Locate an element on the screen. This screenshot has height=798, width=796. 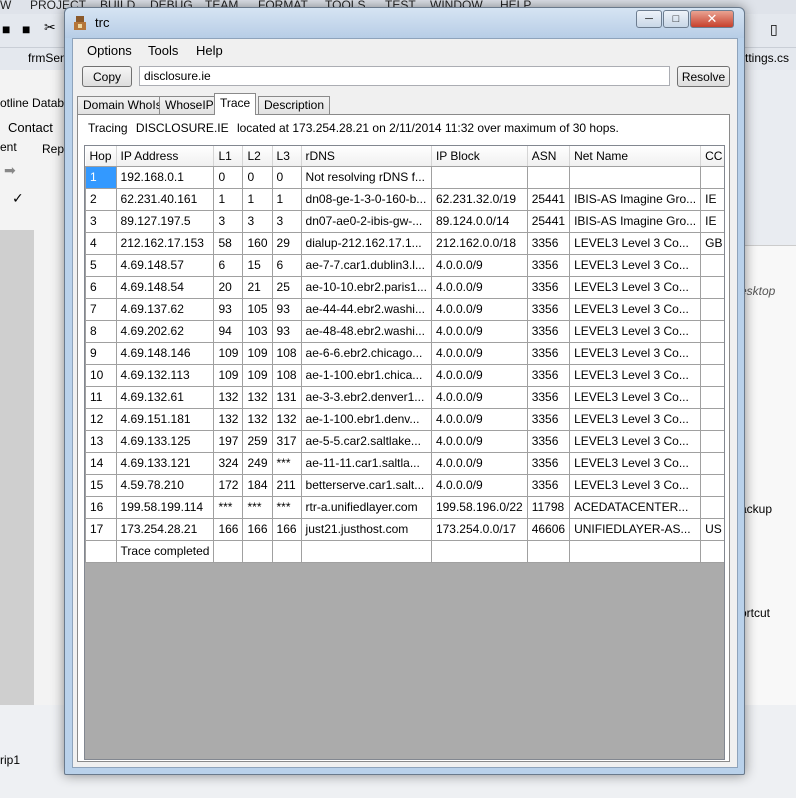
table-cell: 197 is located at coordinates (228, 441).